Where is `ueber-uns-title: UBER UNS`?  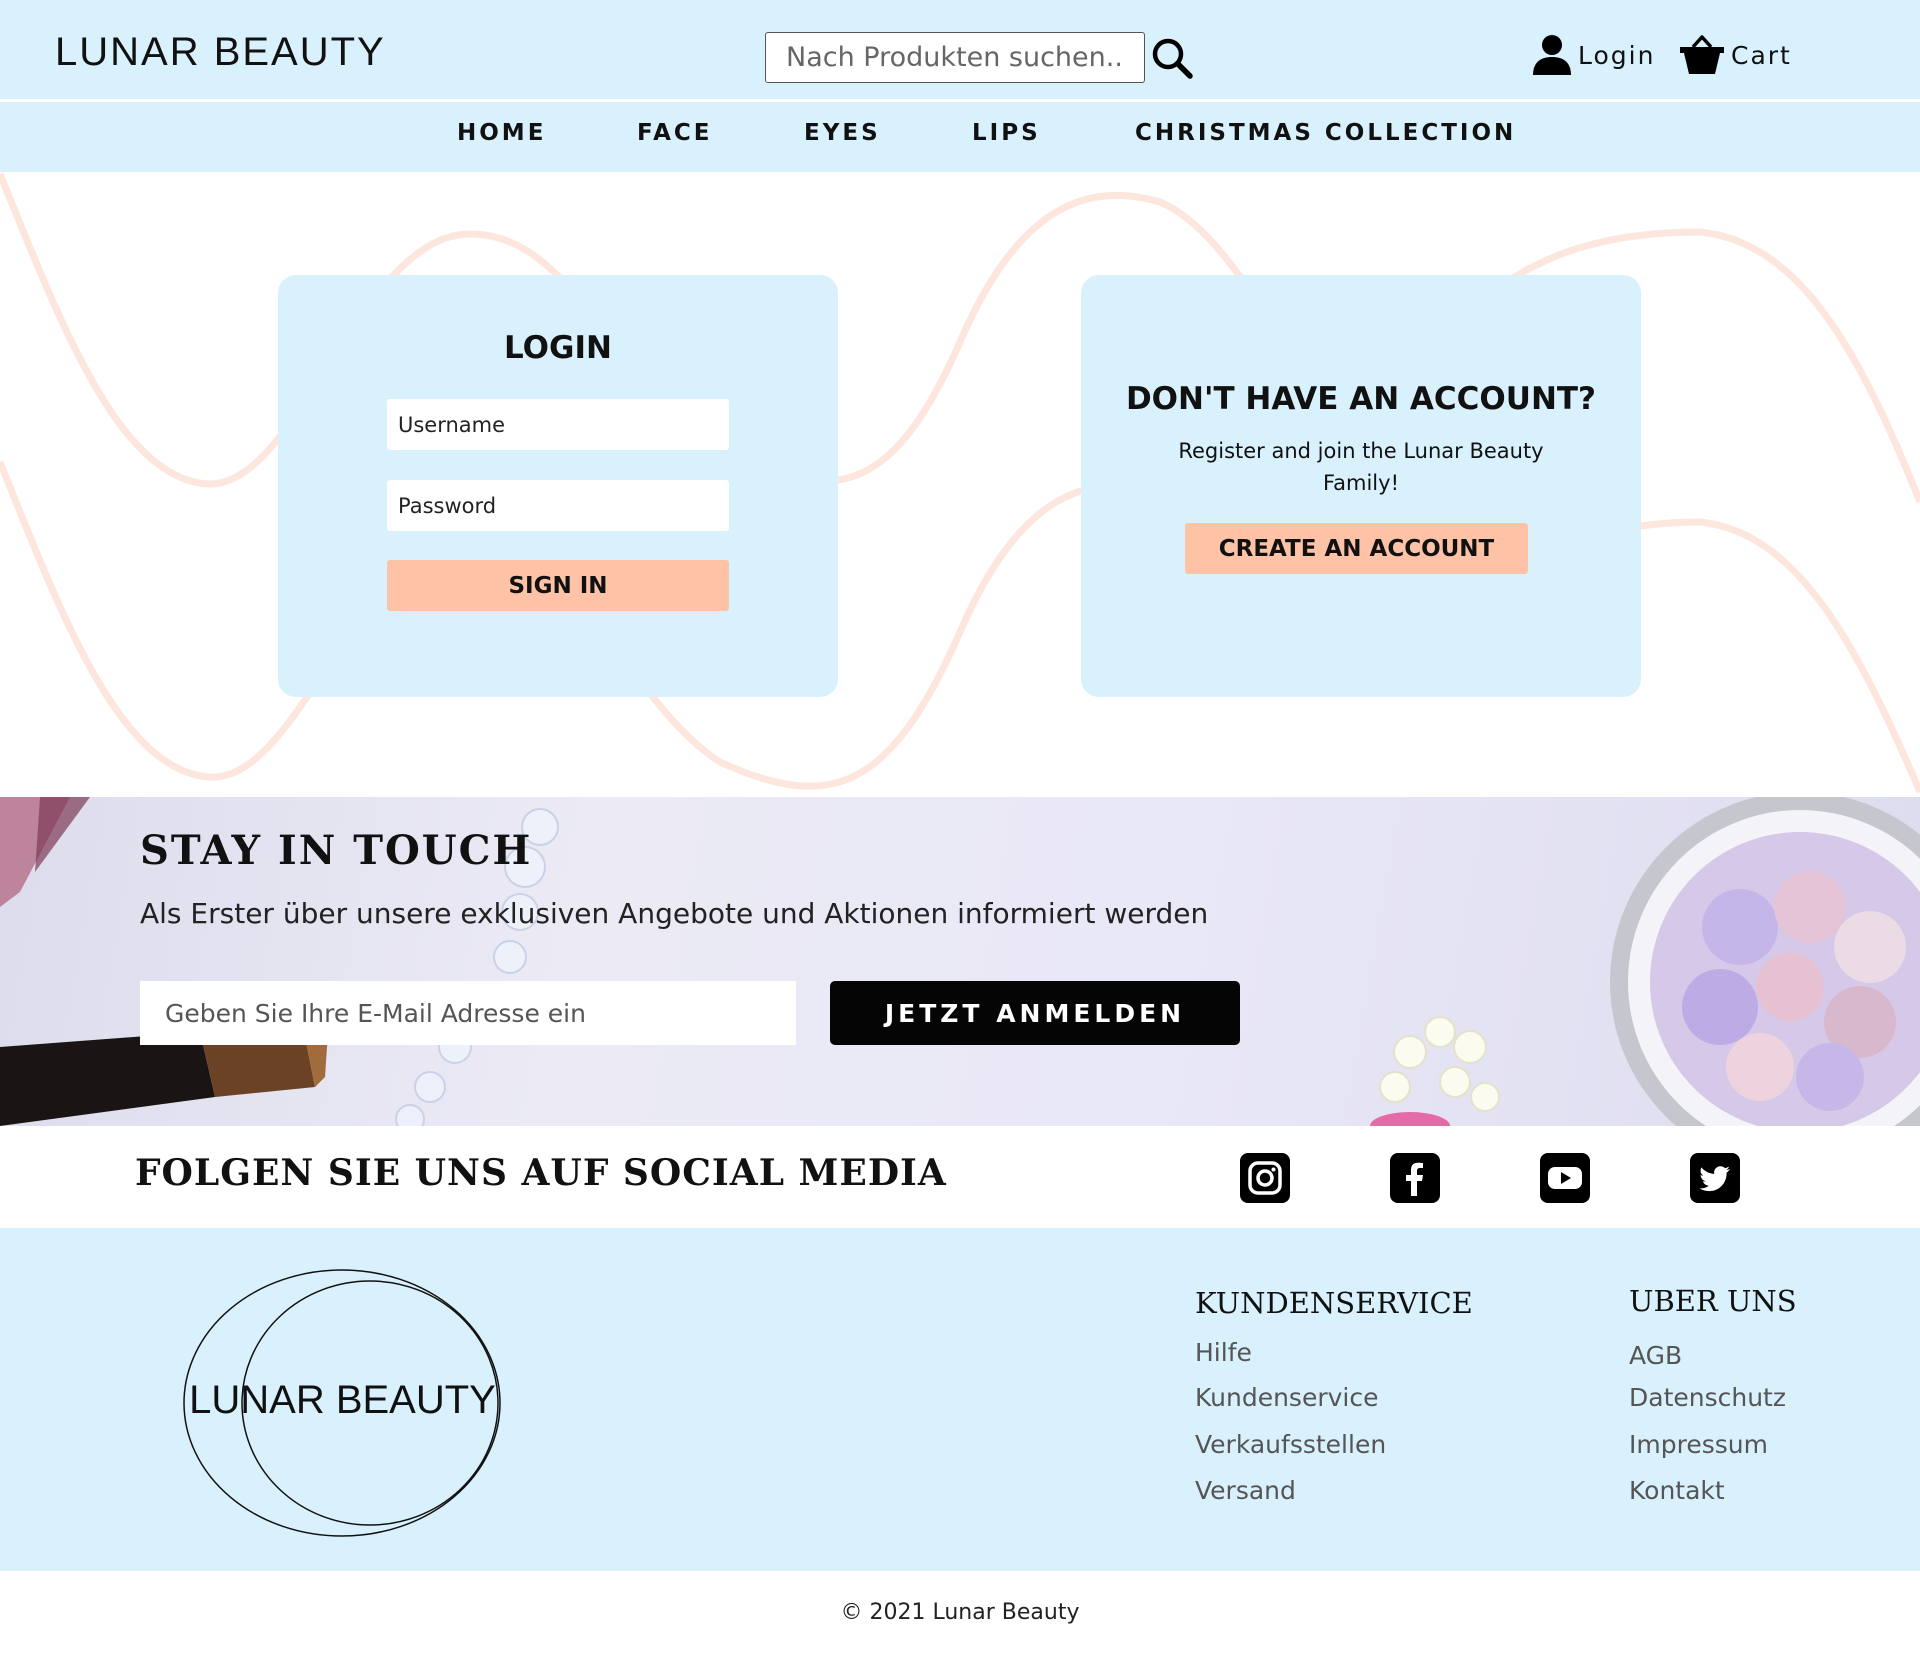 ueber-uns-title: UBER UNS is located at coordinates (1713, 1301).